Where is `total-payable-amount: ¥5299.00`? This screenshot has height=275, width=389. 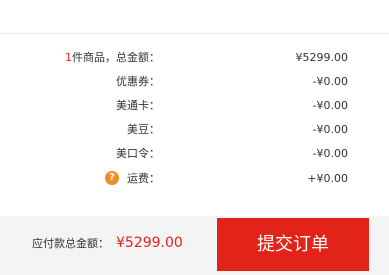
total-payable-amount: ¥5299.00 is located at coordinates (149, 243).